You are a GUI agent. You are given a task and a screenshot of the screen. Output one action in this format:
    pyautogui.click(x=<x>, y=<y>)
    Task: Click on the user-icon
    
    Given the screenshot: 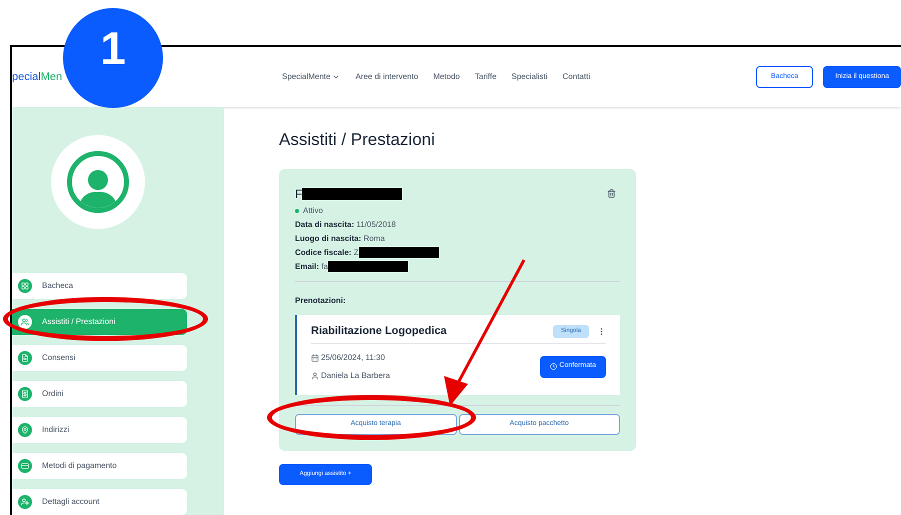 What is the action you would take?
    pyautogui.click(x=315, y=376)
    